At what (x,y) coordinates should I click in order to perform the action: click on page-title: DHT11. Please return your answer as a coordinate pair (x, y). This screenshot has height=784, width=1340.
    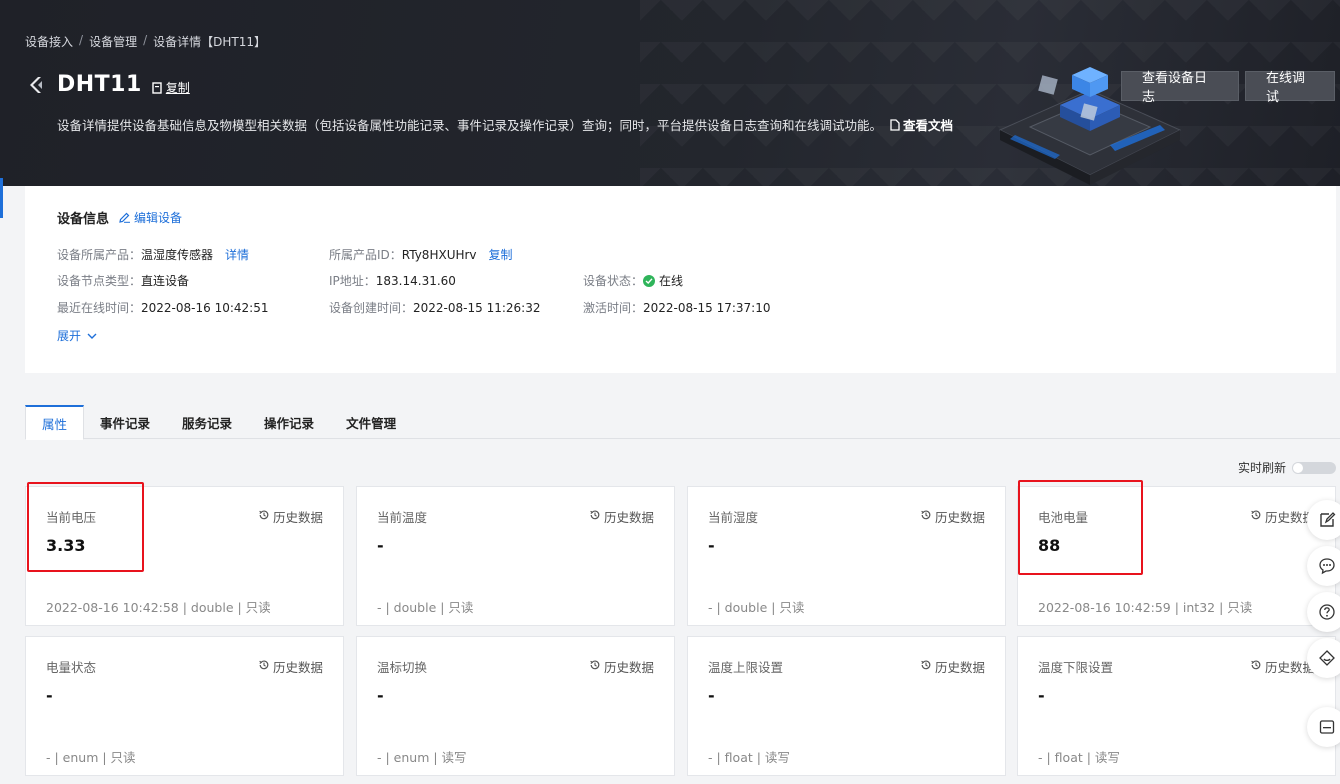
    Looking at the image, I should click on (99, 84).